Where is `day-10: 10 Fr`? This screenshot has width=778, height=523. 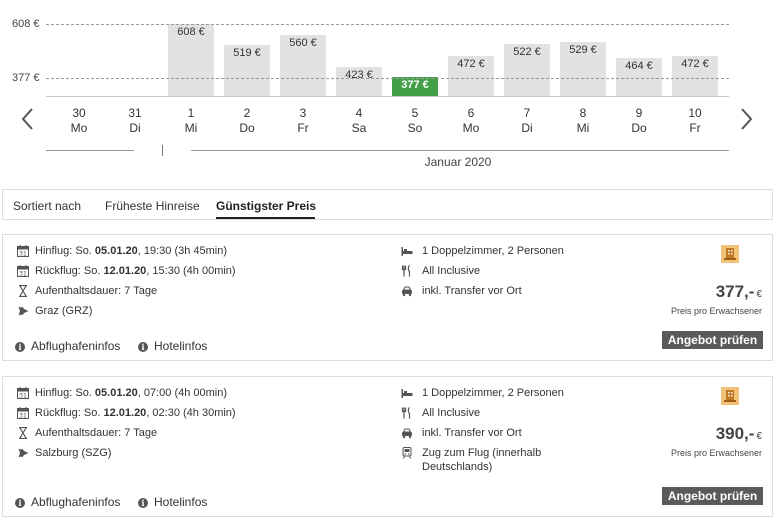 day-10: 10 Fr is located at coordinates (695, 121).